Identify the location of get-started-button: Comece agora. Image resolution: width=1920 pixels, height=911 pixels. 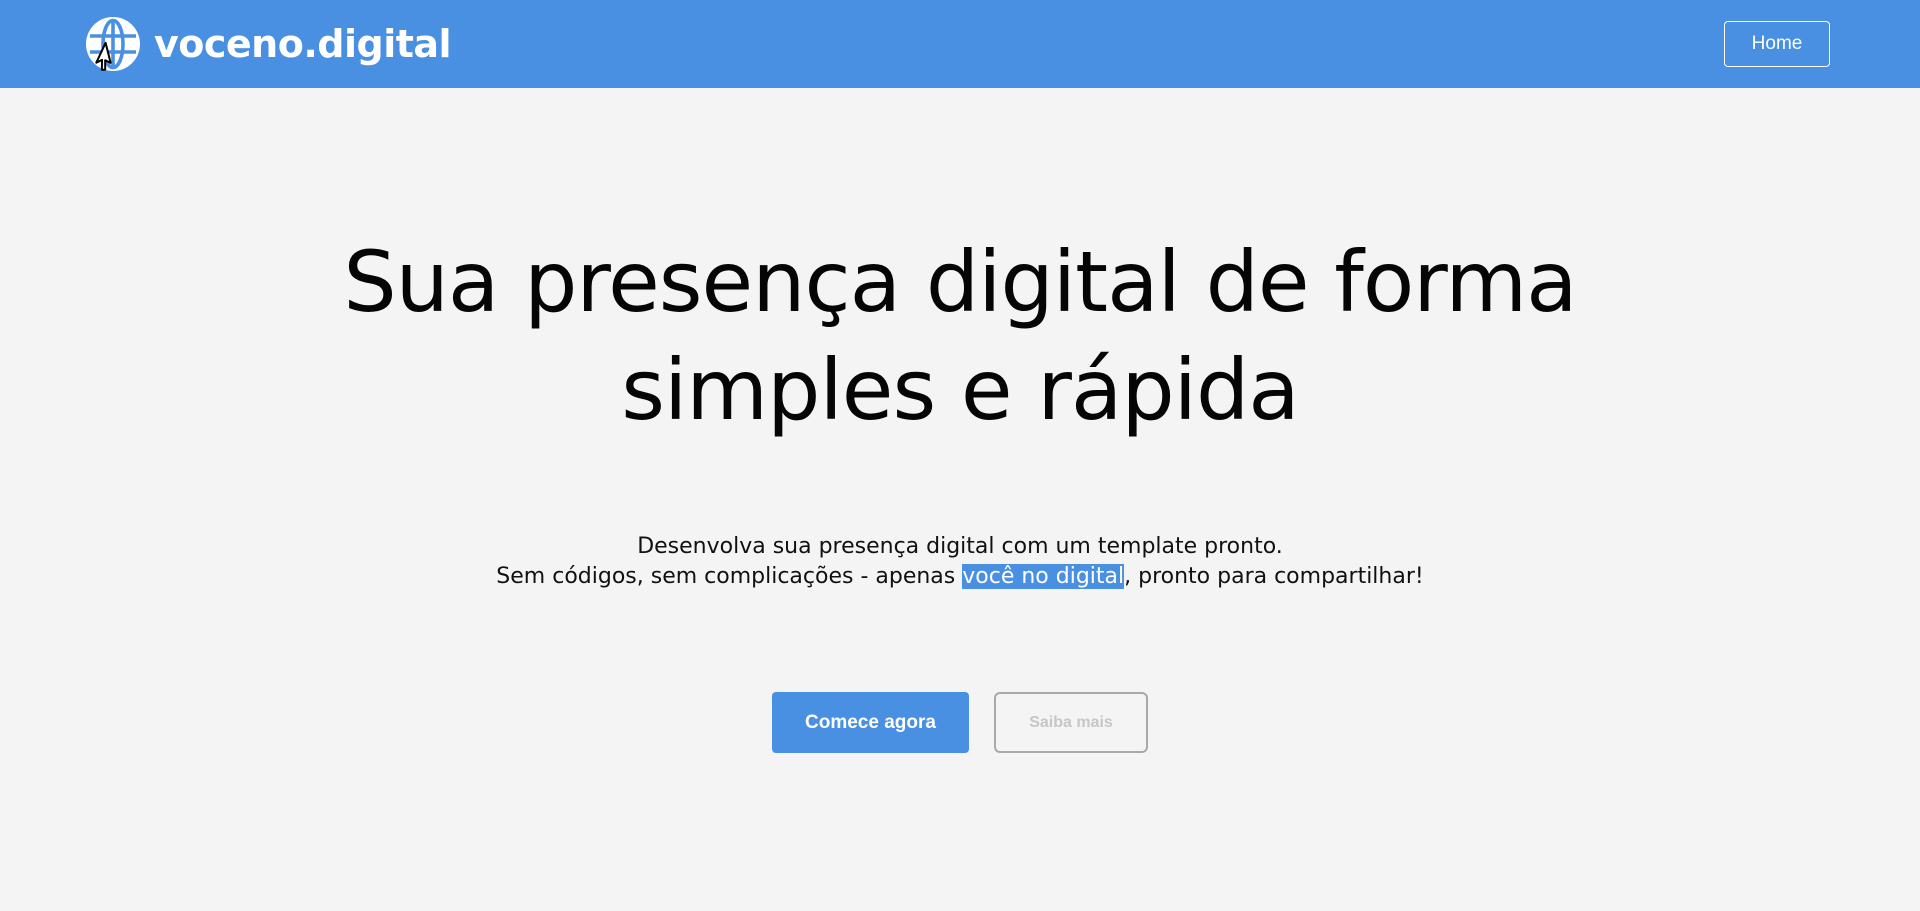
(870, 722).